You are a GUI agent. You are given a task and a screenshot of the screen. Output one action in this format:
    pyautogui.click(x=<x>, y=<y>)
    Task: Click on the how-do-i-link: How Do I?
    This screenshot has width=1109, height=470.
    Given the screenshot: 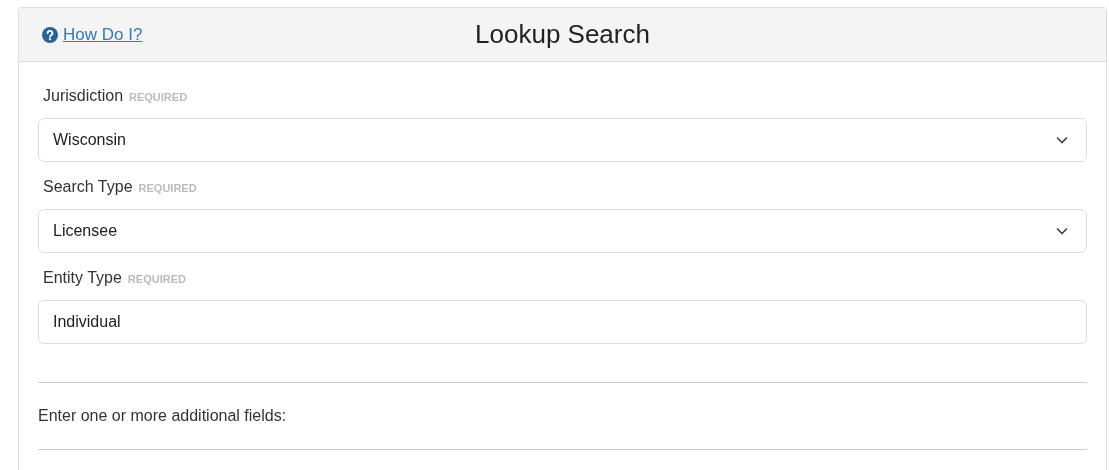 What is the action you would take?
    pyautogui.click(x=103, y=35)
    